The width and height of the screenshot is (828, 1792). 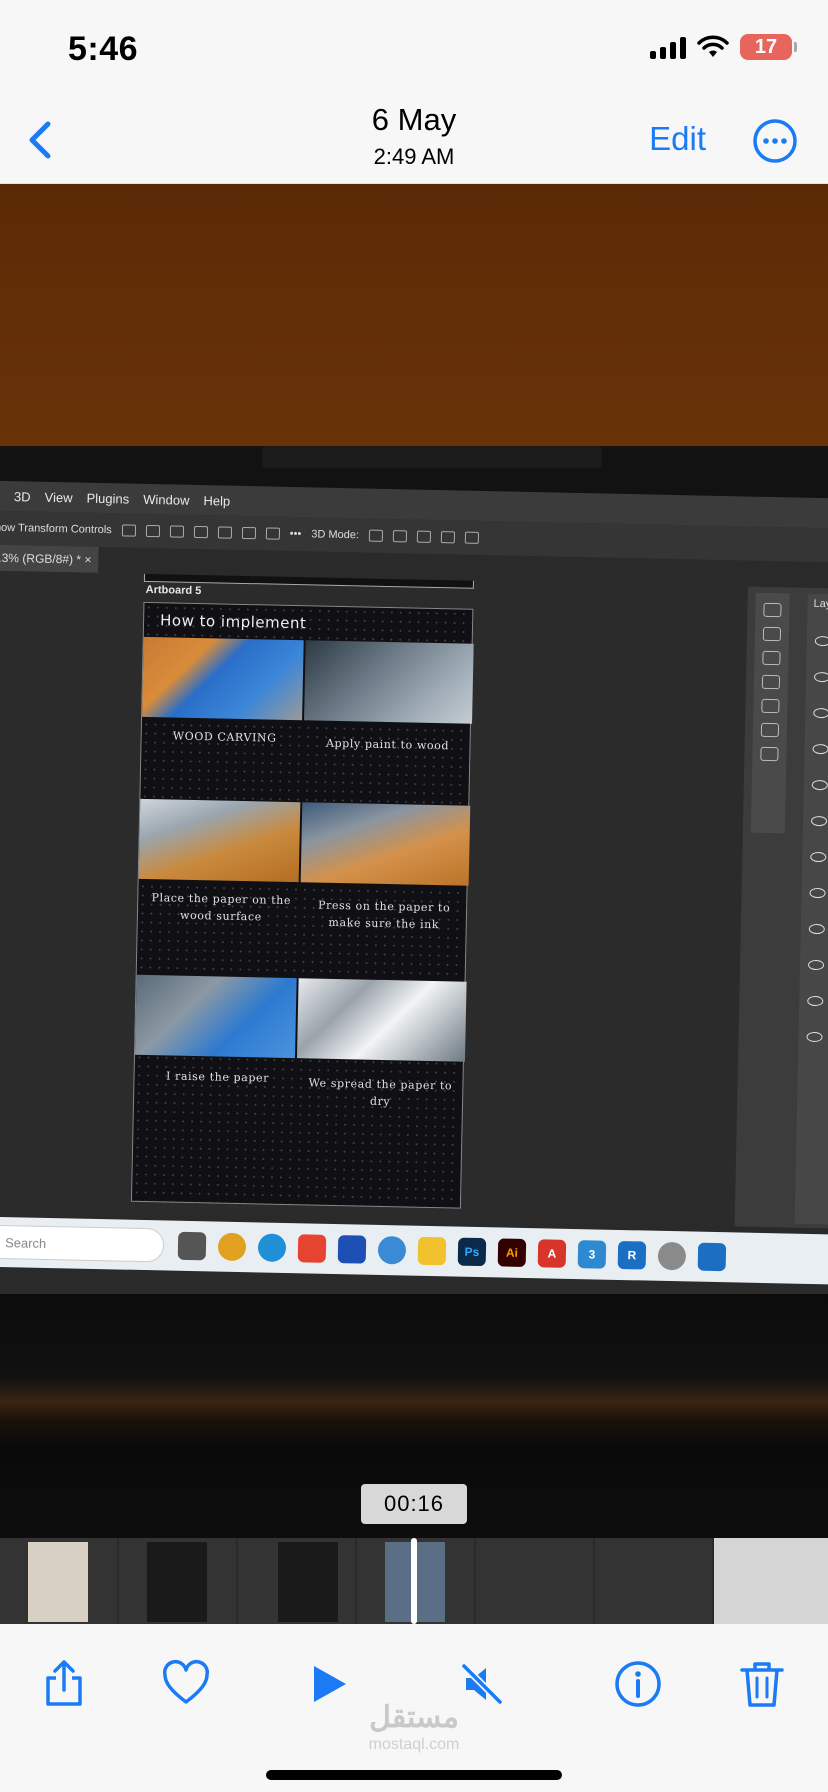 I want to click on status-time: 5:46, so click(x=103, y=49).